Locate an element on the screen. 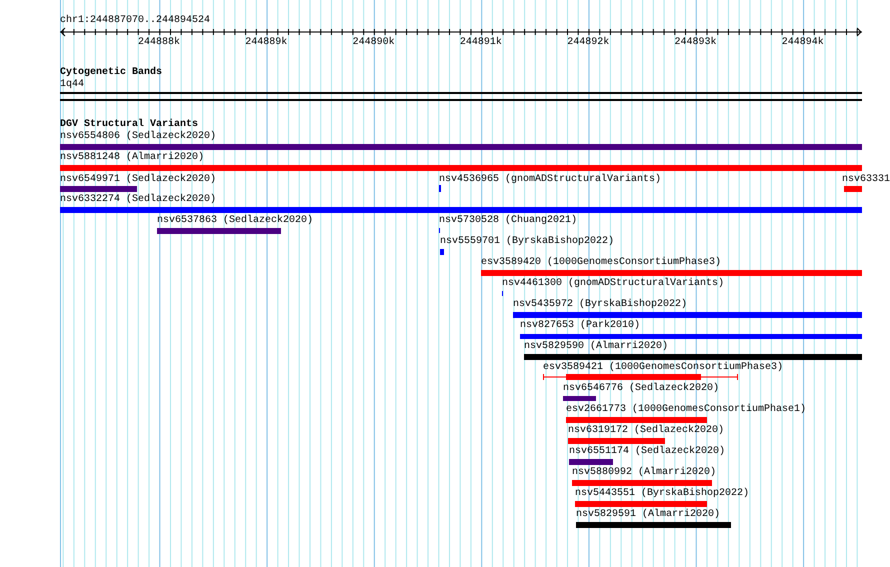  tick-label: 244888k is located at coordinates (159, 43).